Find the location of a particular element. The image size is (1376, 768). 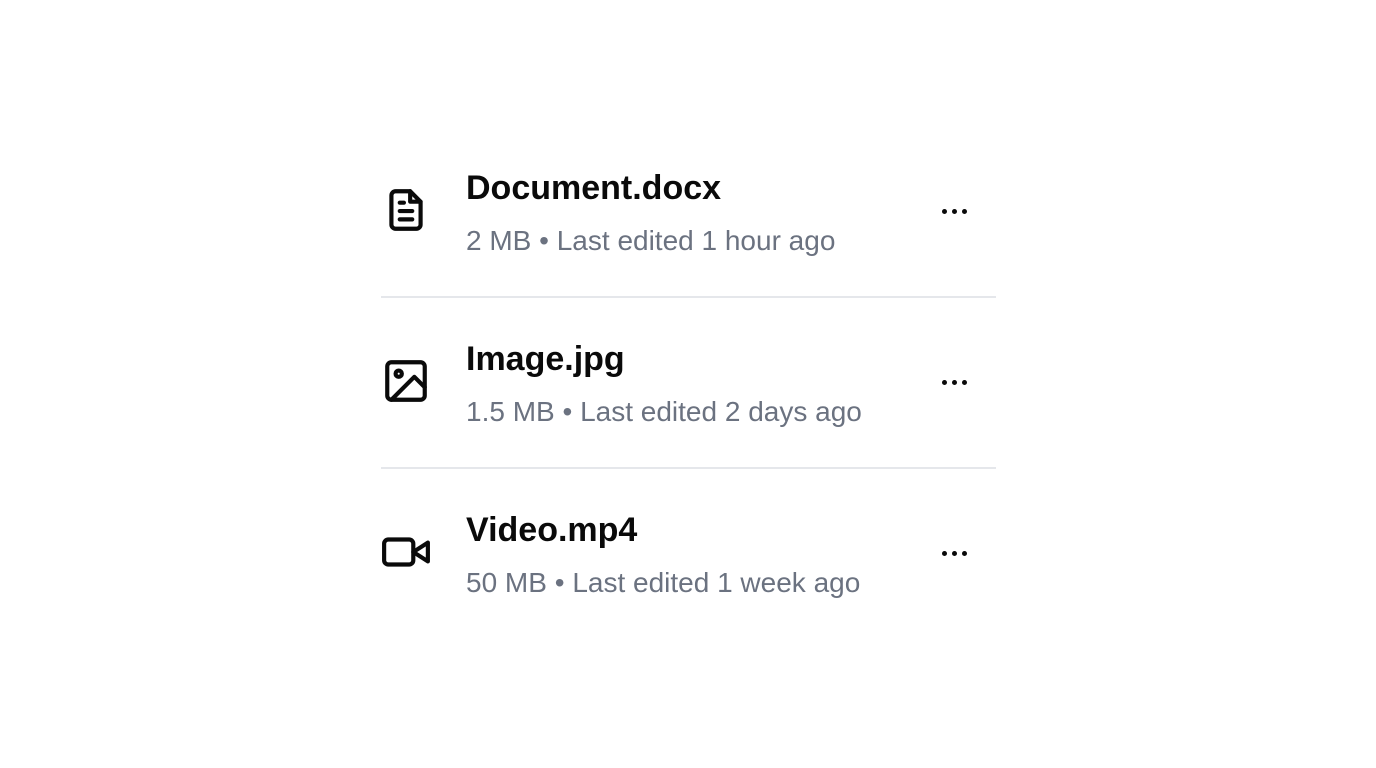

file-name: Image.jpg is located at coordinates (545, 359).